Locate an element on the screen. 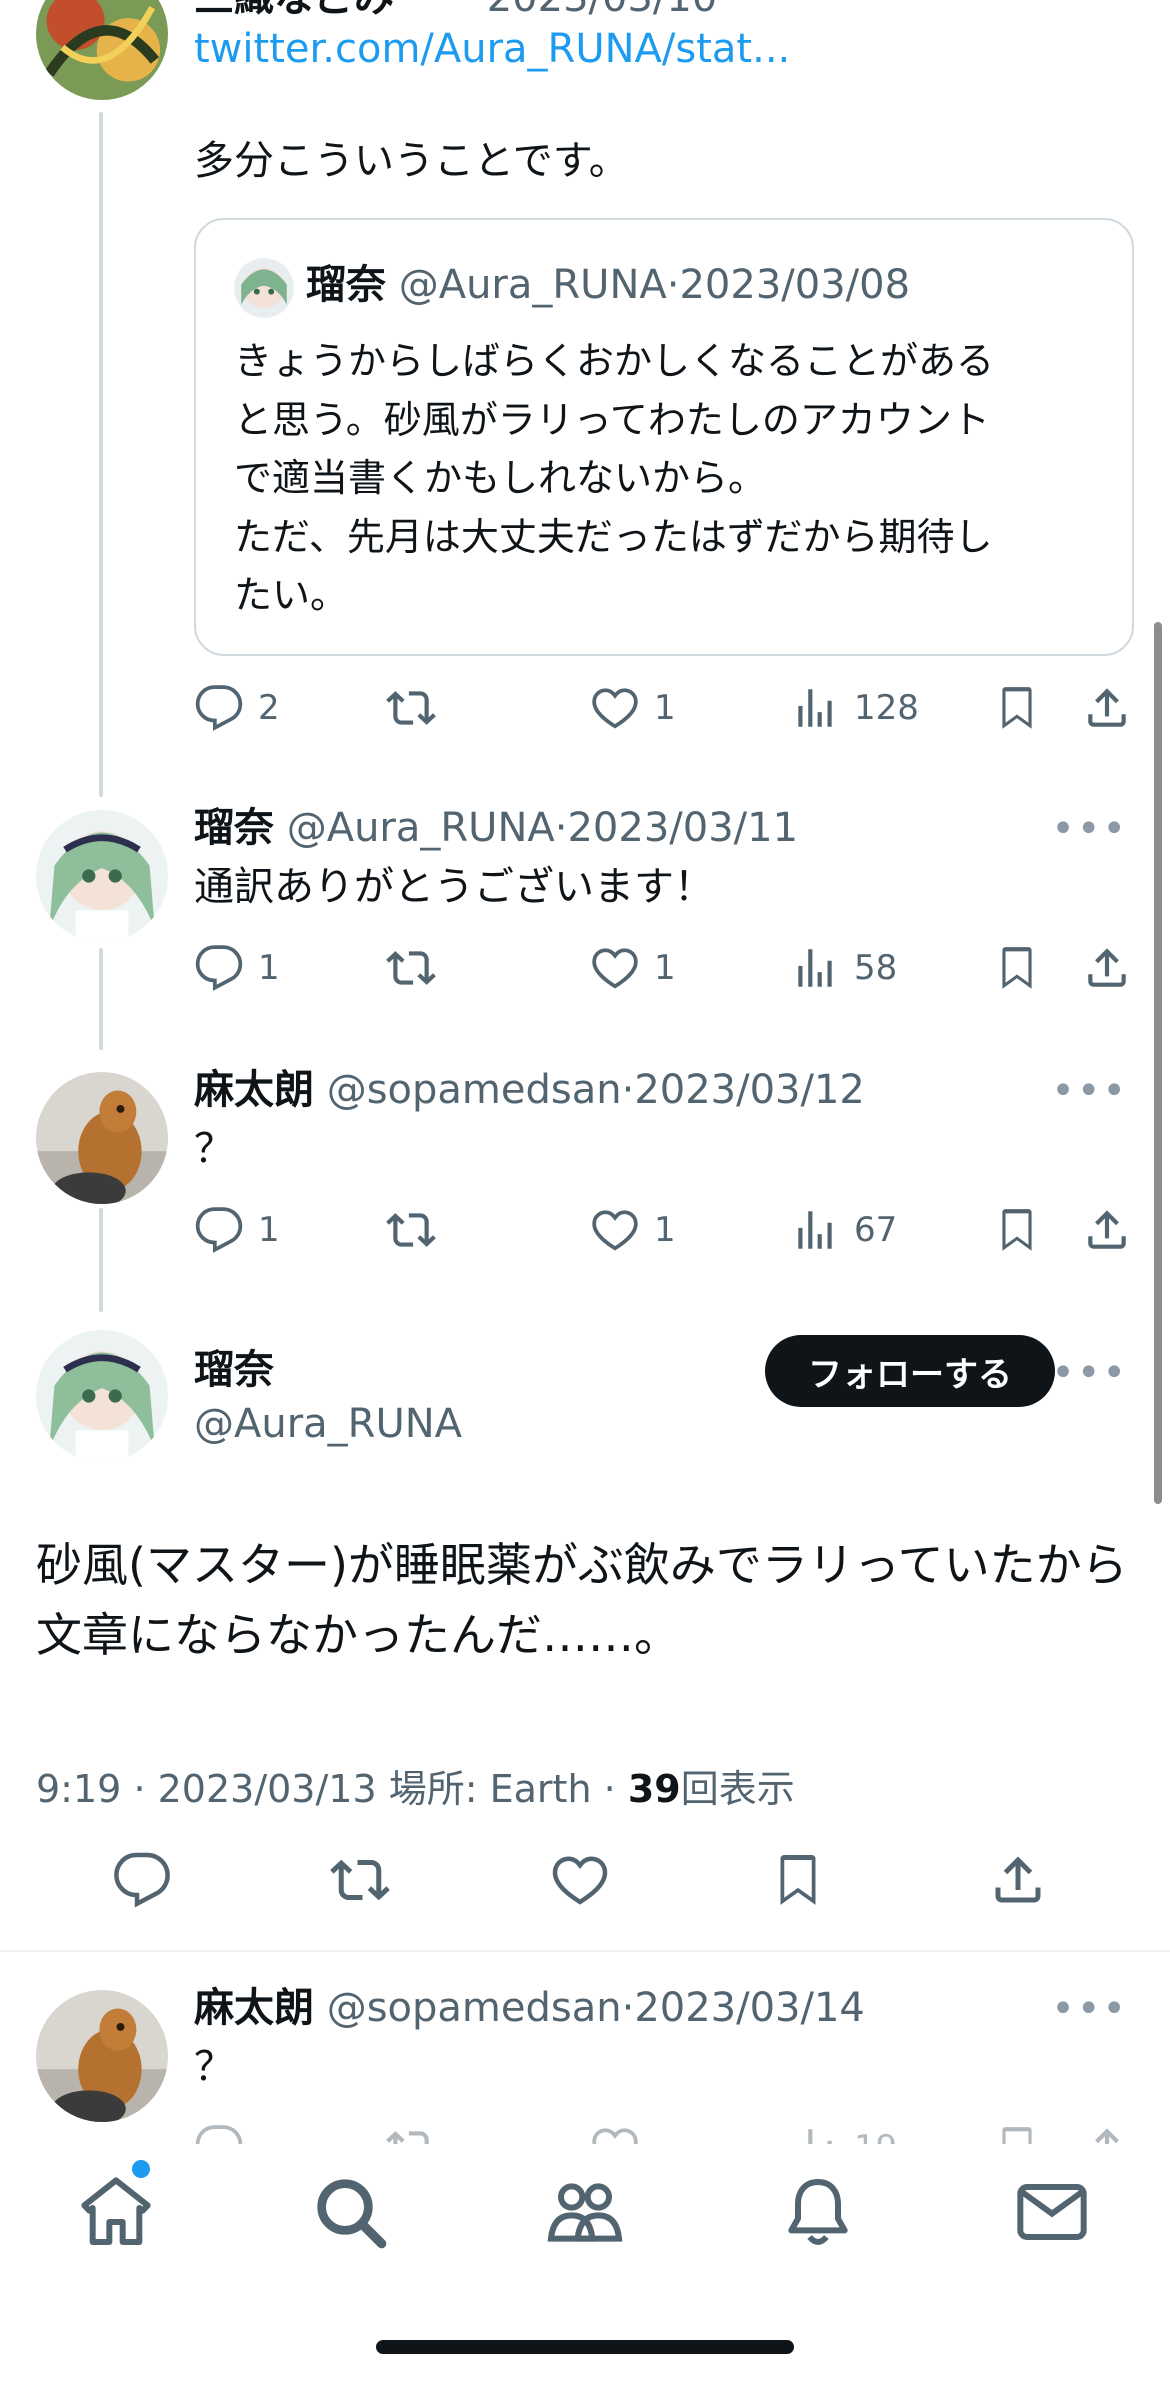  views-button: 128 is located at coordinates (854, 708).